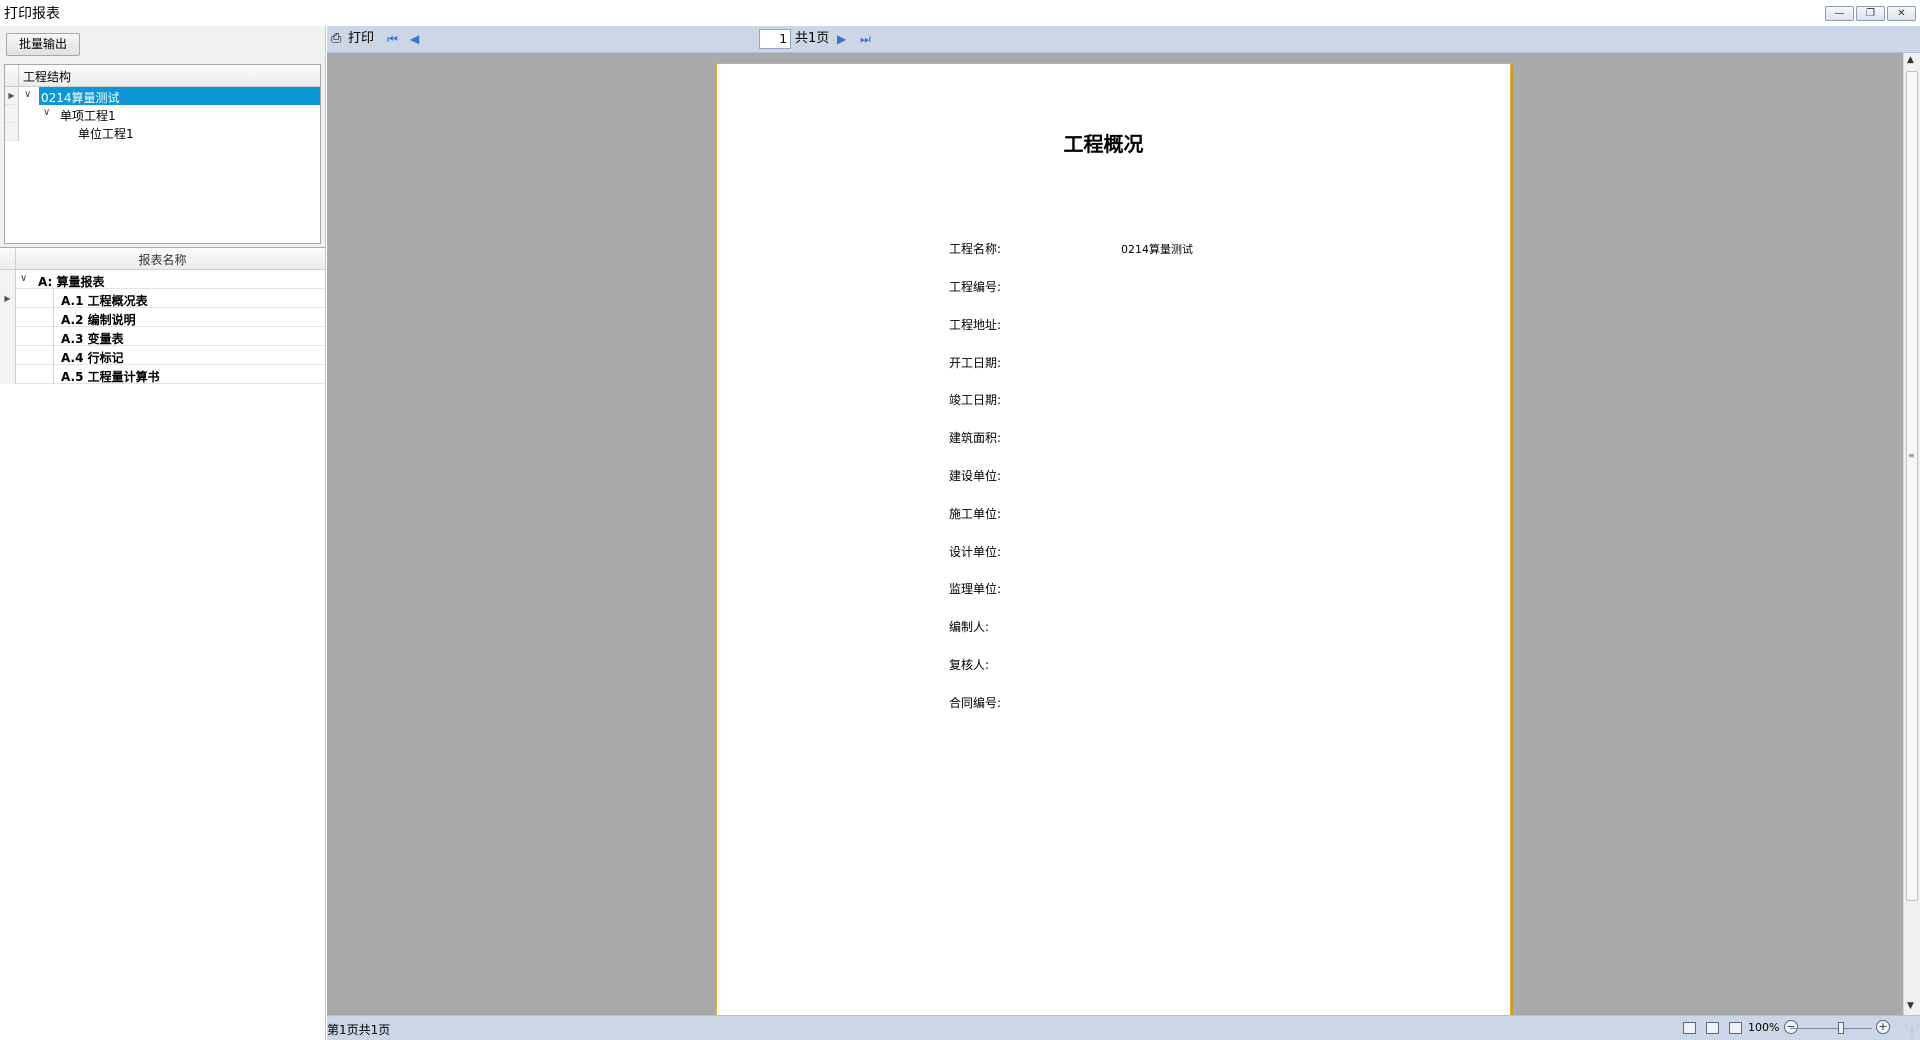  I want to click on printer-icon: ⎙, so click(336, 39).